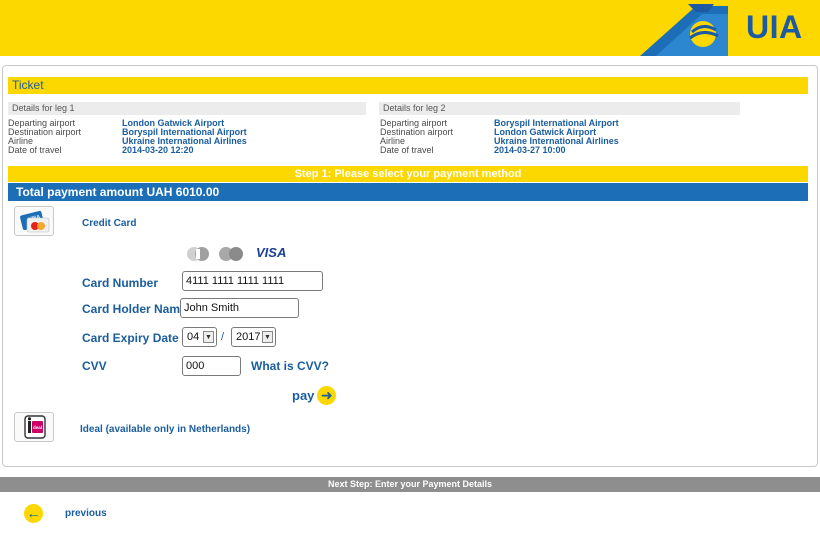 This screenshot has width=820, height=551. I want to click on visa-logo-text: VISA, so click(271, 252).